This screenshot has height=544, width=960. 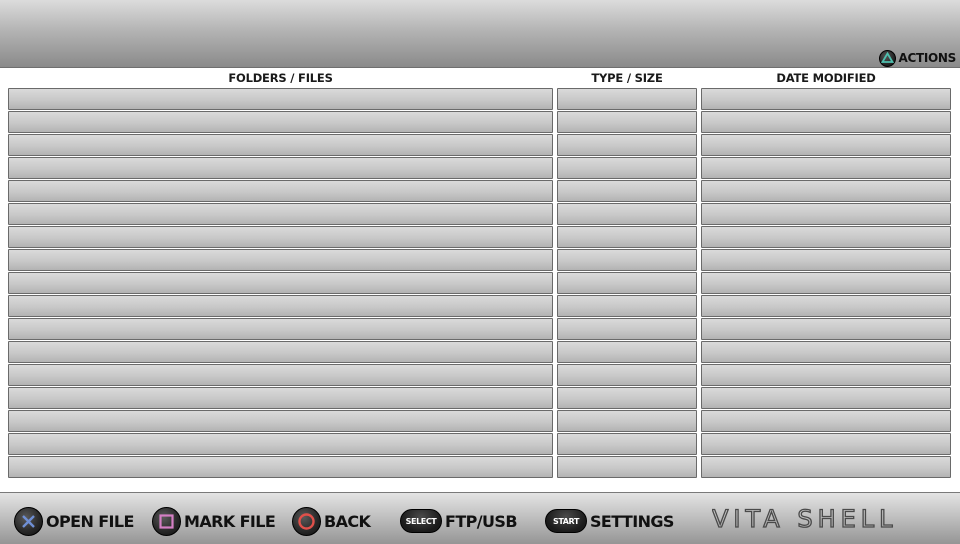 I want to click on back-hint: BACK, so click(x=331, y=521).